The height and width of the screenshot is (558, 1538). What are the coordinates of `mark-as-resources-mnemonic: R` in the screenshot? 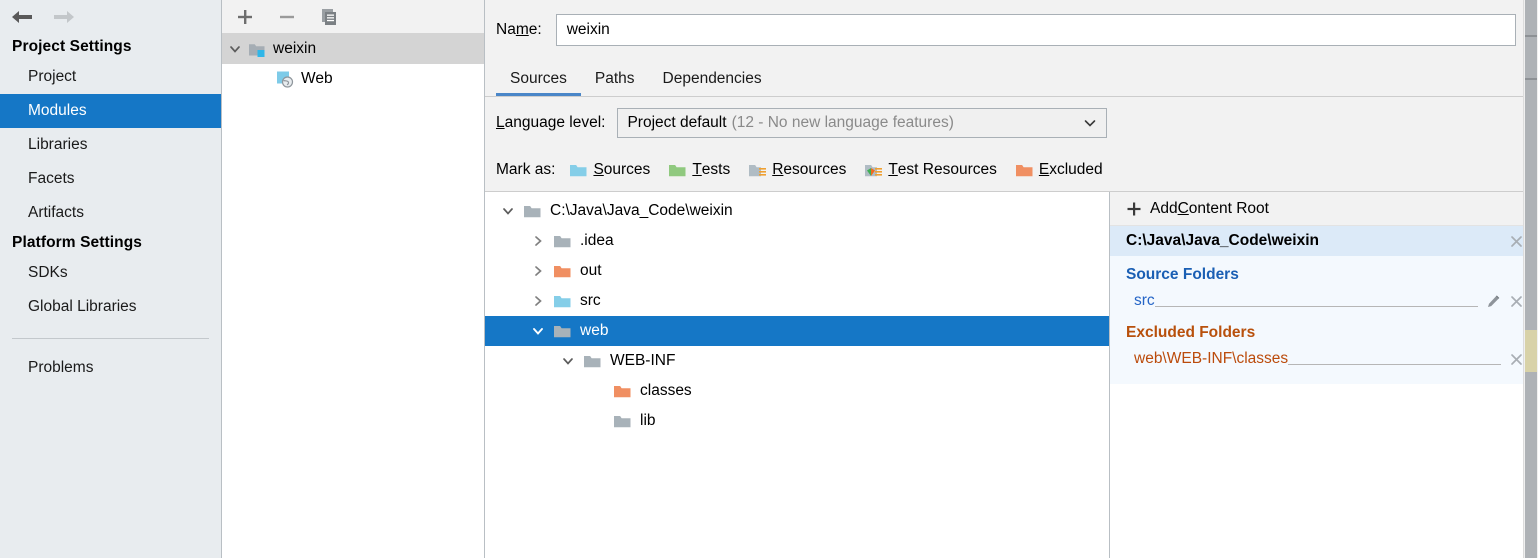 It's located at (778, 169).